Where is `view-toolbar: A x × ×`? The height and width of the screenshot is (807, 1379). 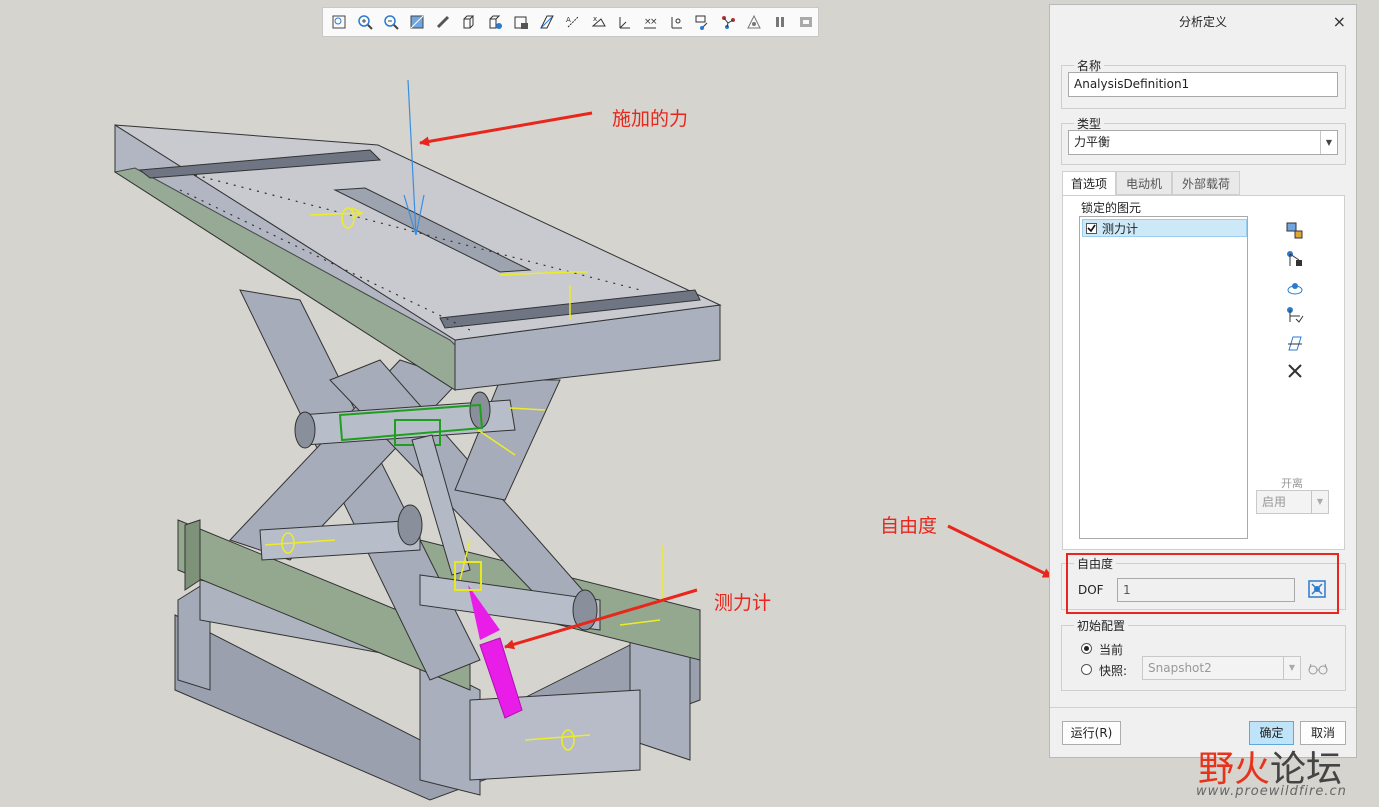
view-toolbar: A x × × is located at coordinates (570, 22).